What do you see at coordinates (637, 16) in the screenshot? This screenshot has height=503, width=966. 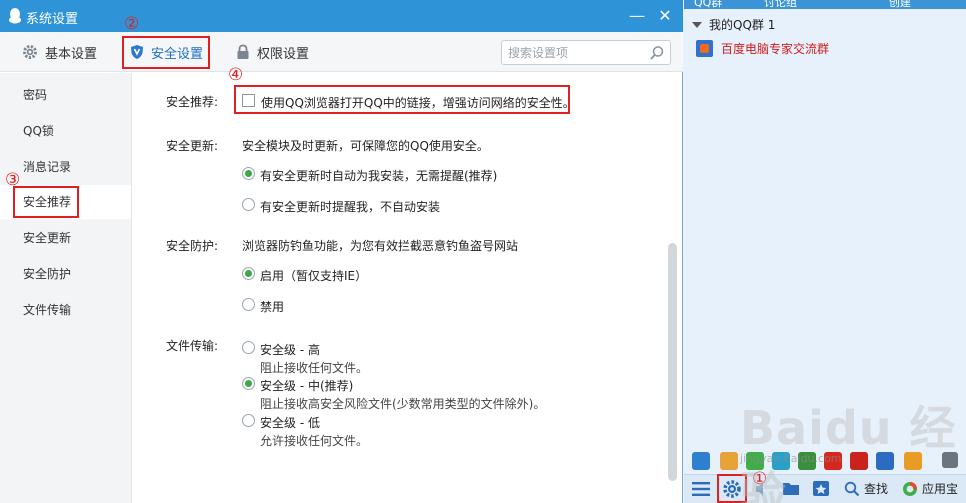 I see `minimize-button: —` at bounding box center [637, 16].